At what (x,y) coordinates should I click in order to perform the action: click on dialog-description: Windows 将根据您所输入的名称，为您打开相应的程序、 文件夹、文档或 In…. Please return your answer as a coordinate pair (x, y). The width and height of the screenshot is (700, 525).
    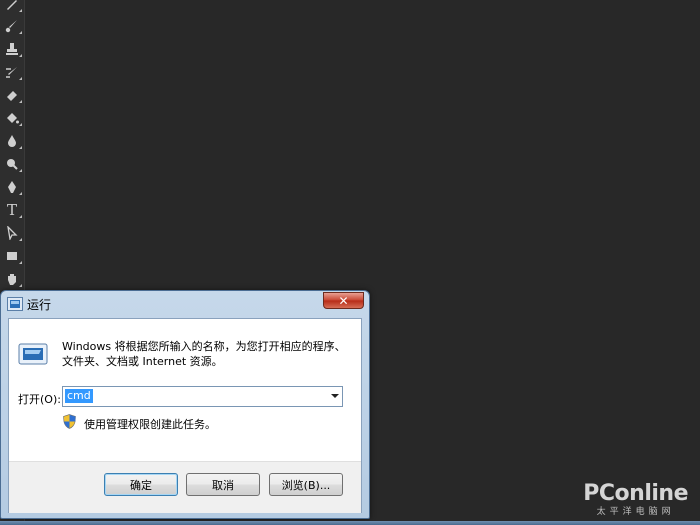
    Looking at the image, I should click on (207, 354).